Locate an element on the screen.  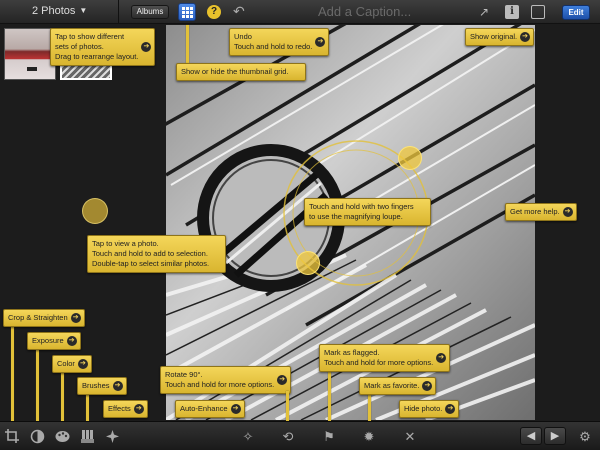
callout-undo: Undo Touch and hold to redo. ➔ is located at coordinates (279, 42).